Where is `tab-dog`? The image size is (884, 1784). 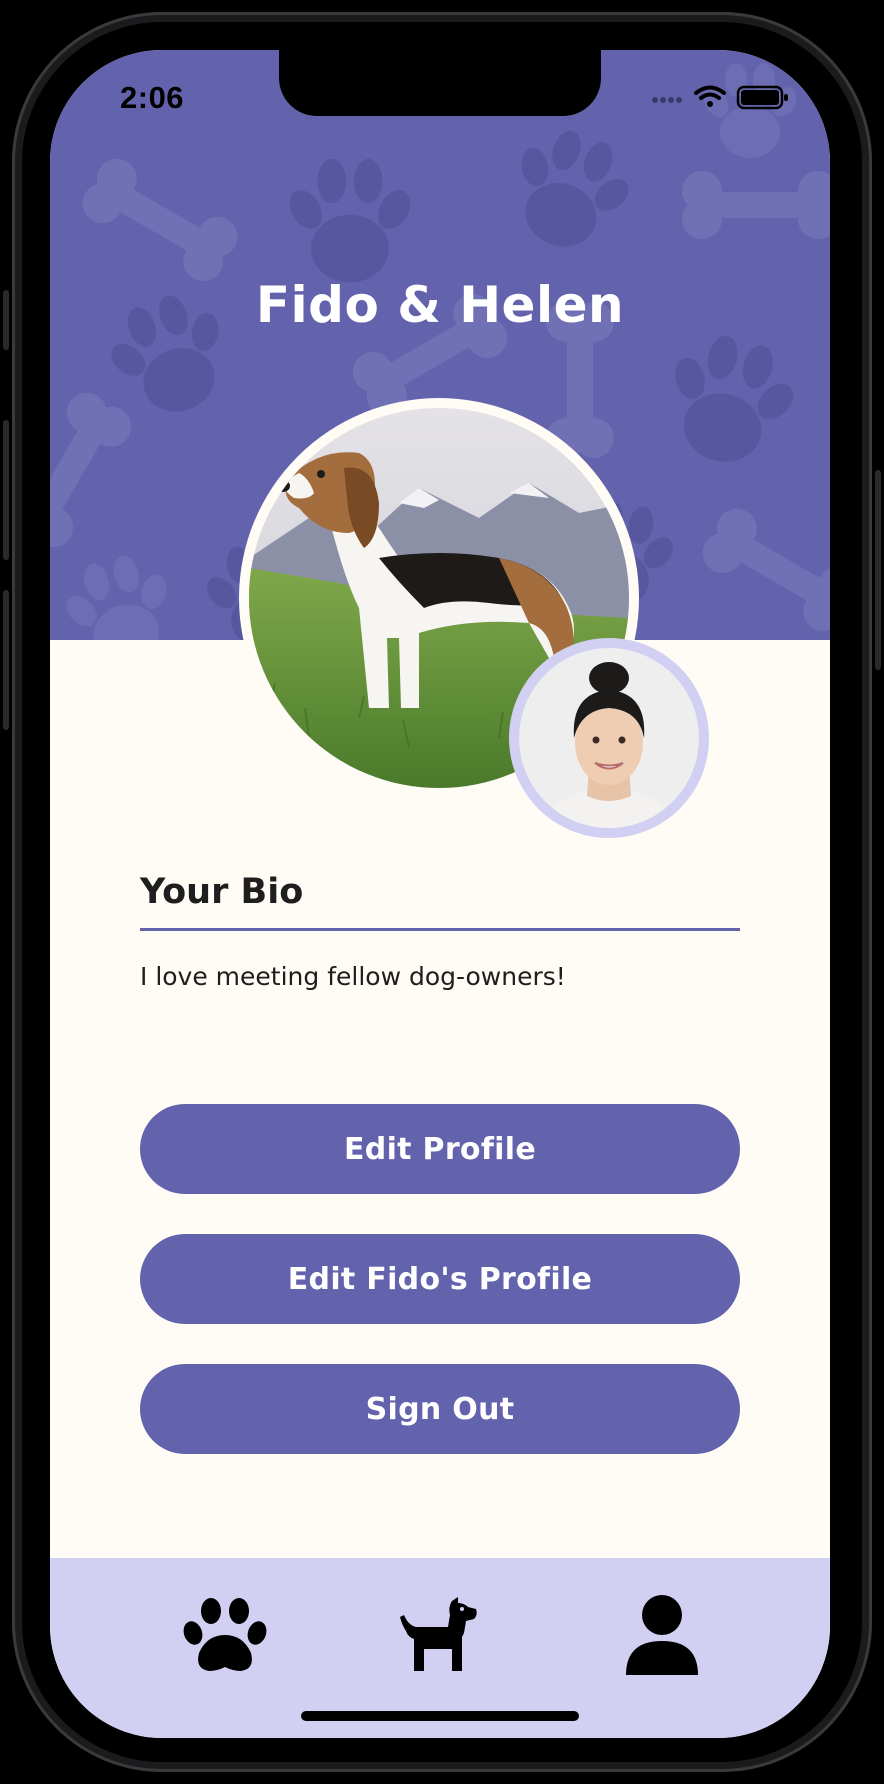 tab-dog is located at coordinates (440, 1635).